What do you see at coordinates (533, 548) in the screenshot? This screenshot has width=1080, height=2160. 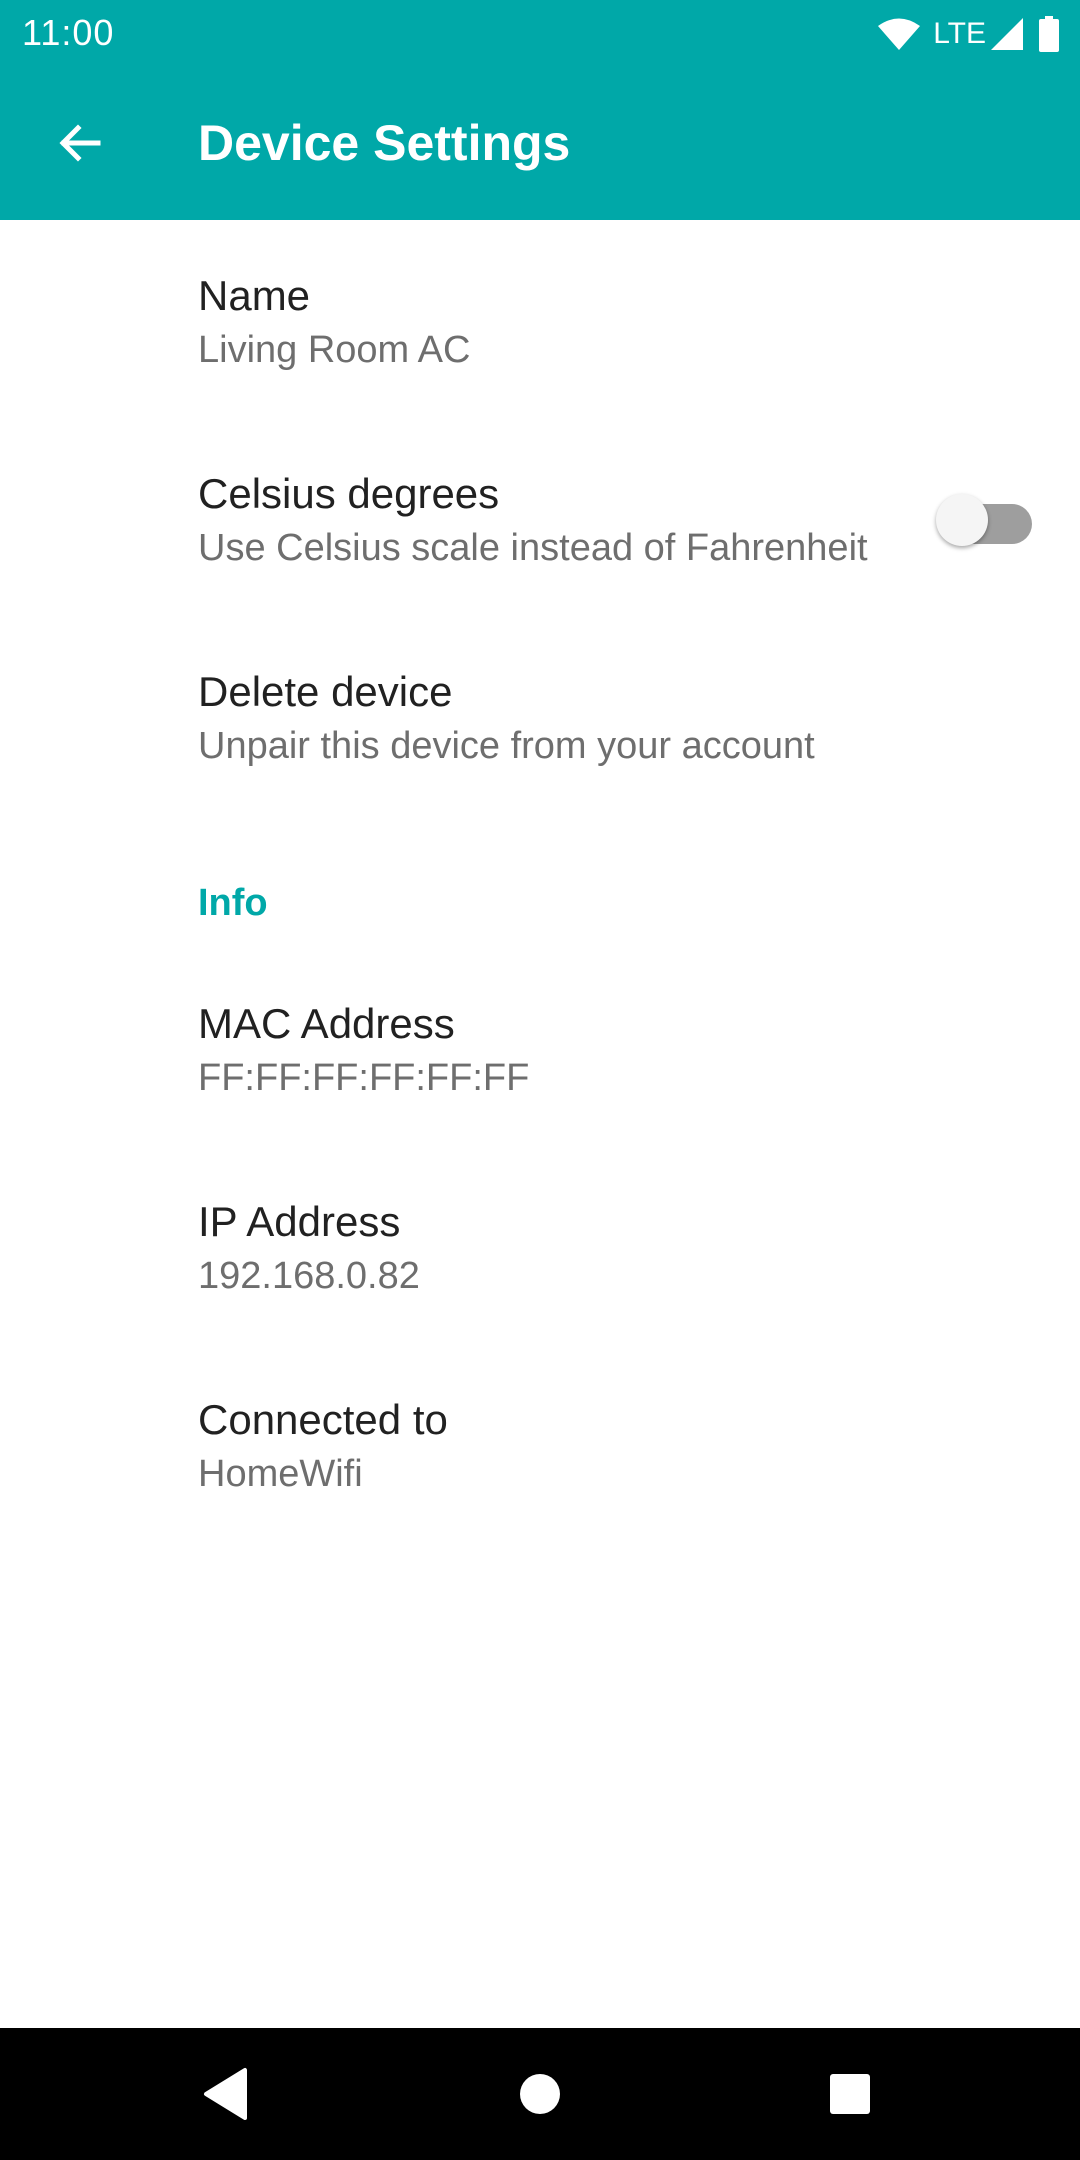 I see `pref-celsius-summary: Use Celsius scale instead of Fahrenheit` at bounding box center [533, 548].